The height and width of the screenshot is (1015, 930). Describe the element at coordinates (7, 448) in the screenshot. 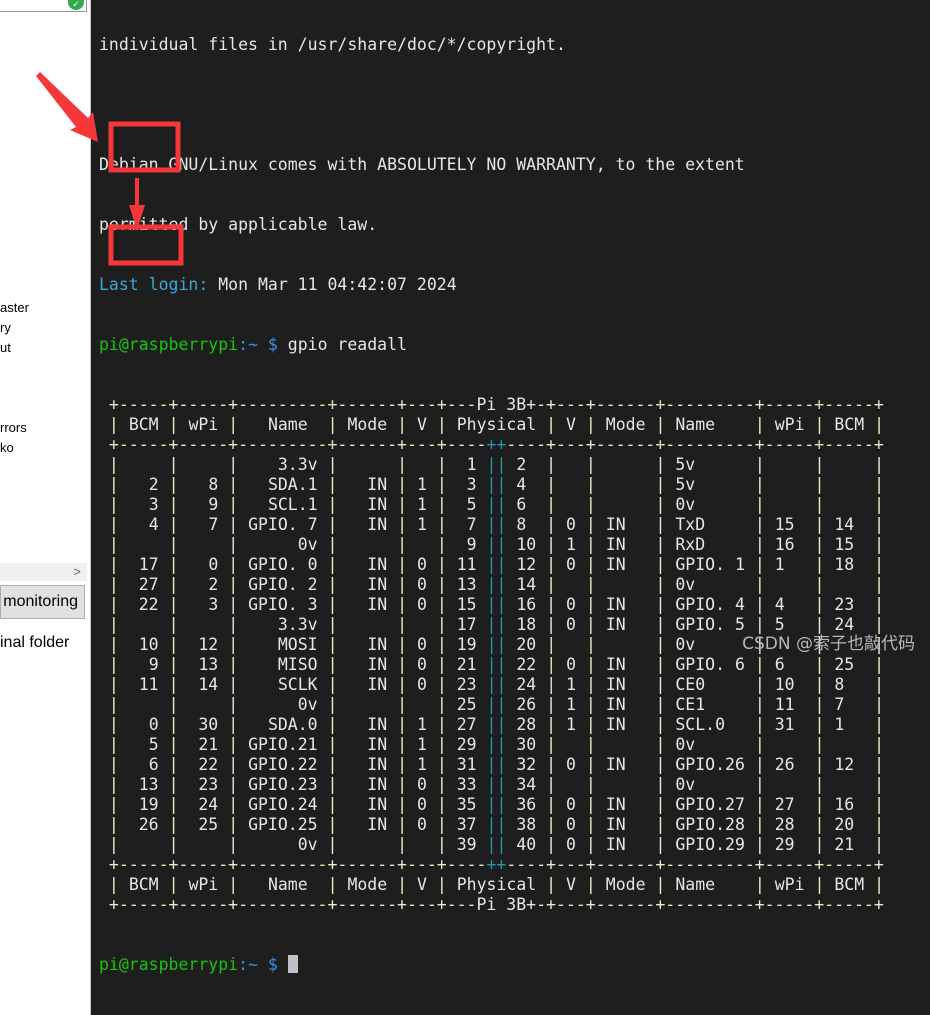

I see `list-item: ko` at that location.